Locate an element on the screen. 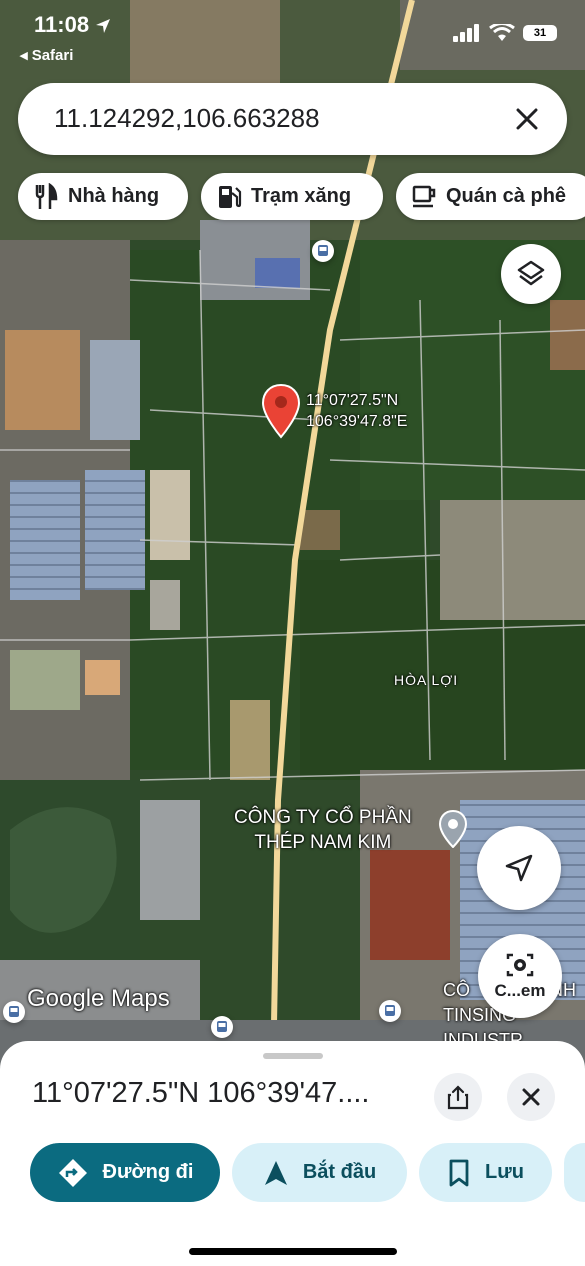  battery-indicator: 31 is located at coordinates (540, 33).